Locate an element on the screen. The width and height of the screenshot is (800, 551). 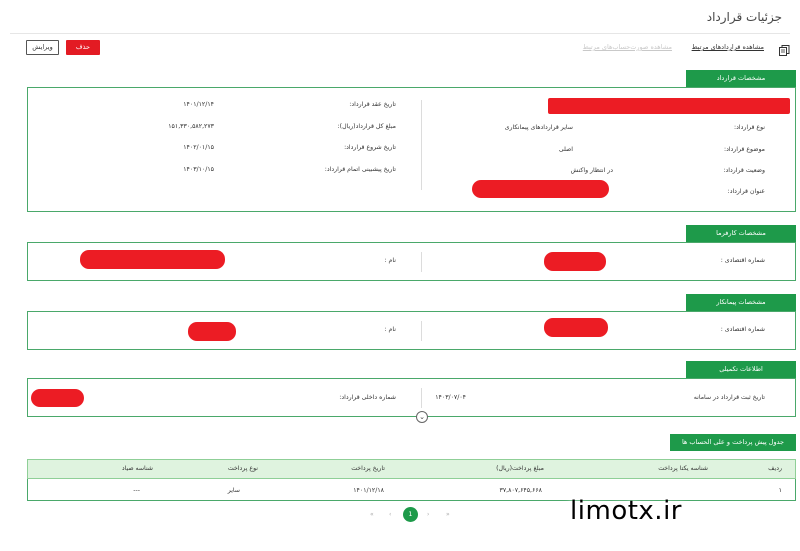
contract-title-label: عنوان قرارداد: is located at coordinates (746, 191).